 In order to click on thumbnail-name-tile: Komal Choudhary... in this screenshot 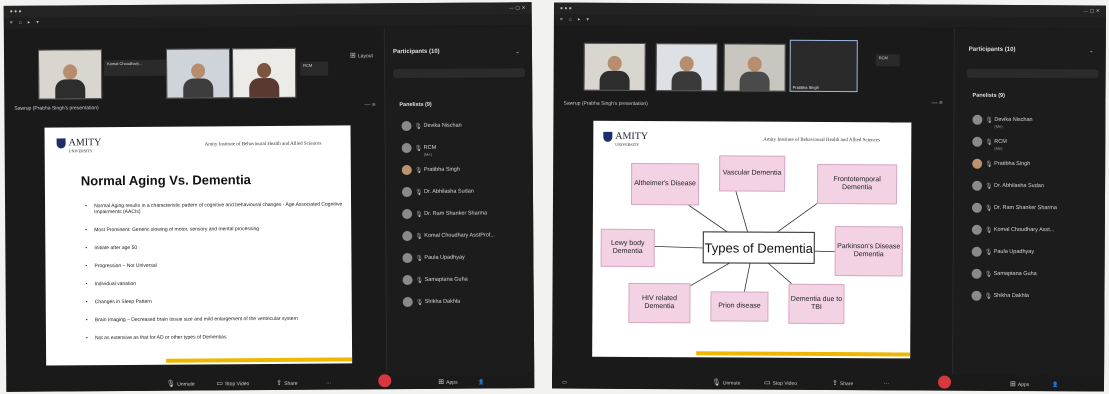, I will do `click(136, 68)`.